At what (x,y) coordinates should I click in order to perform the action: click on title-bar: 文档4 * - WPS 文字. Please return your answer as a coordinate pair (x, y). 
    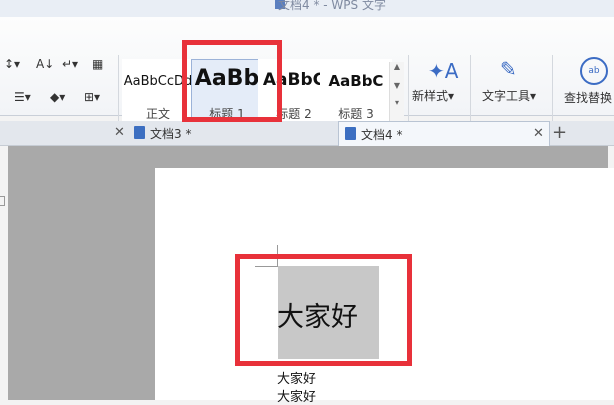
    Looking at the image, I should click on (307, 8).